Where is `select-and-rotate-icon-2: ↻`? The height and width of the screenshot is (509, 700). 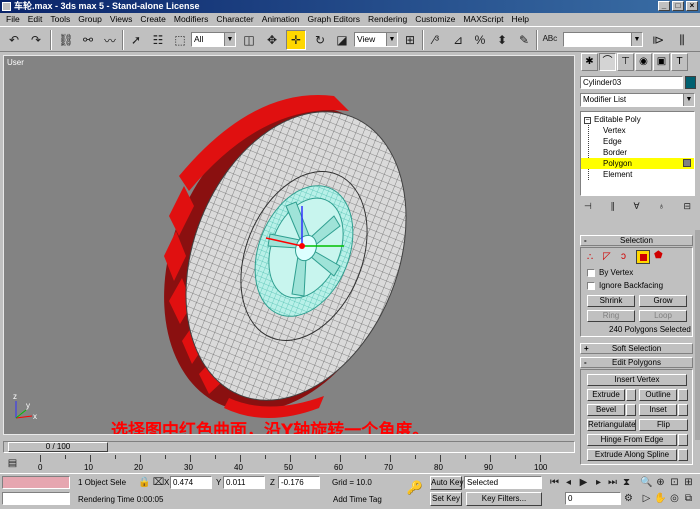
select-and-rotate-icon-2: ↻ is located at coordinates (320, 40).